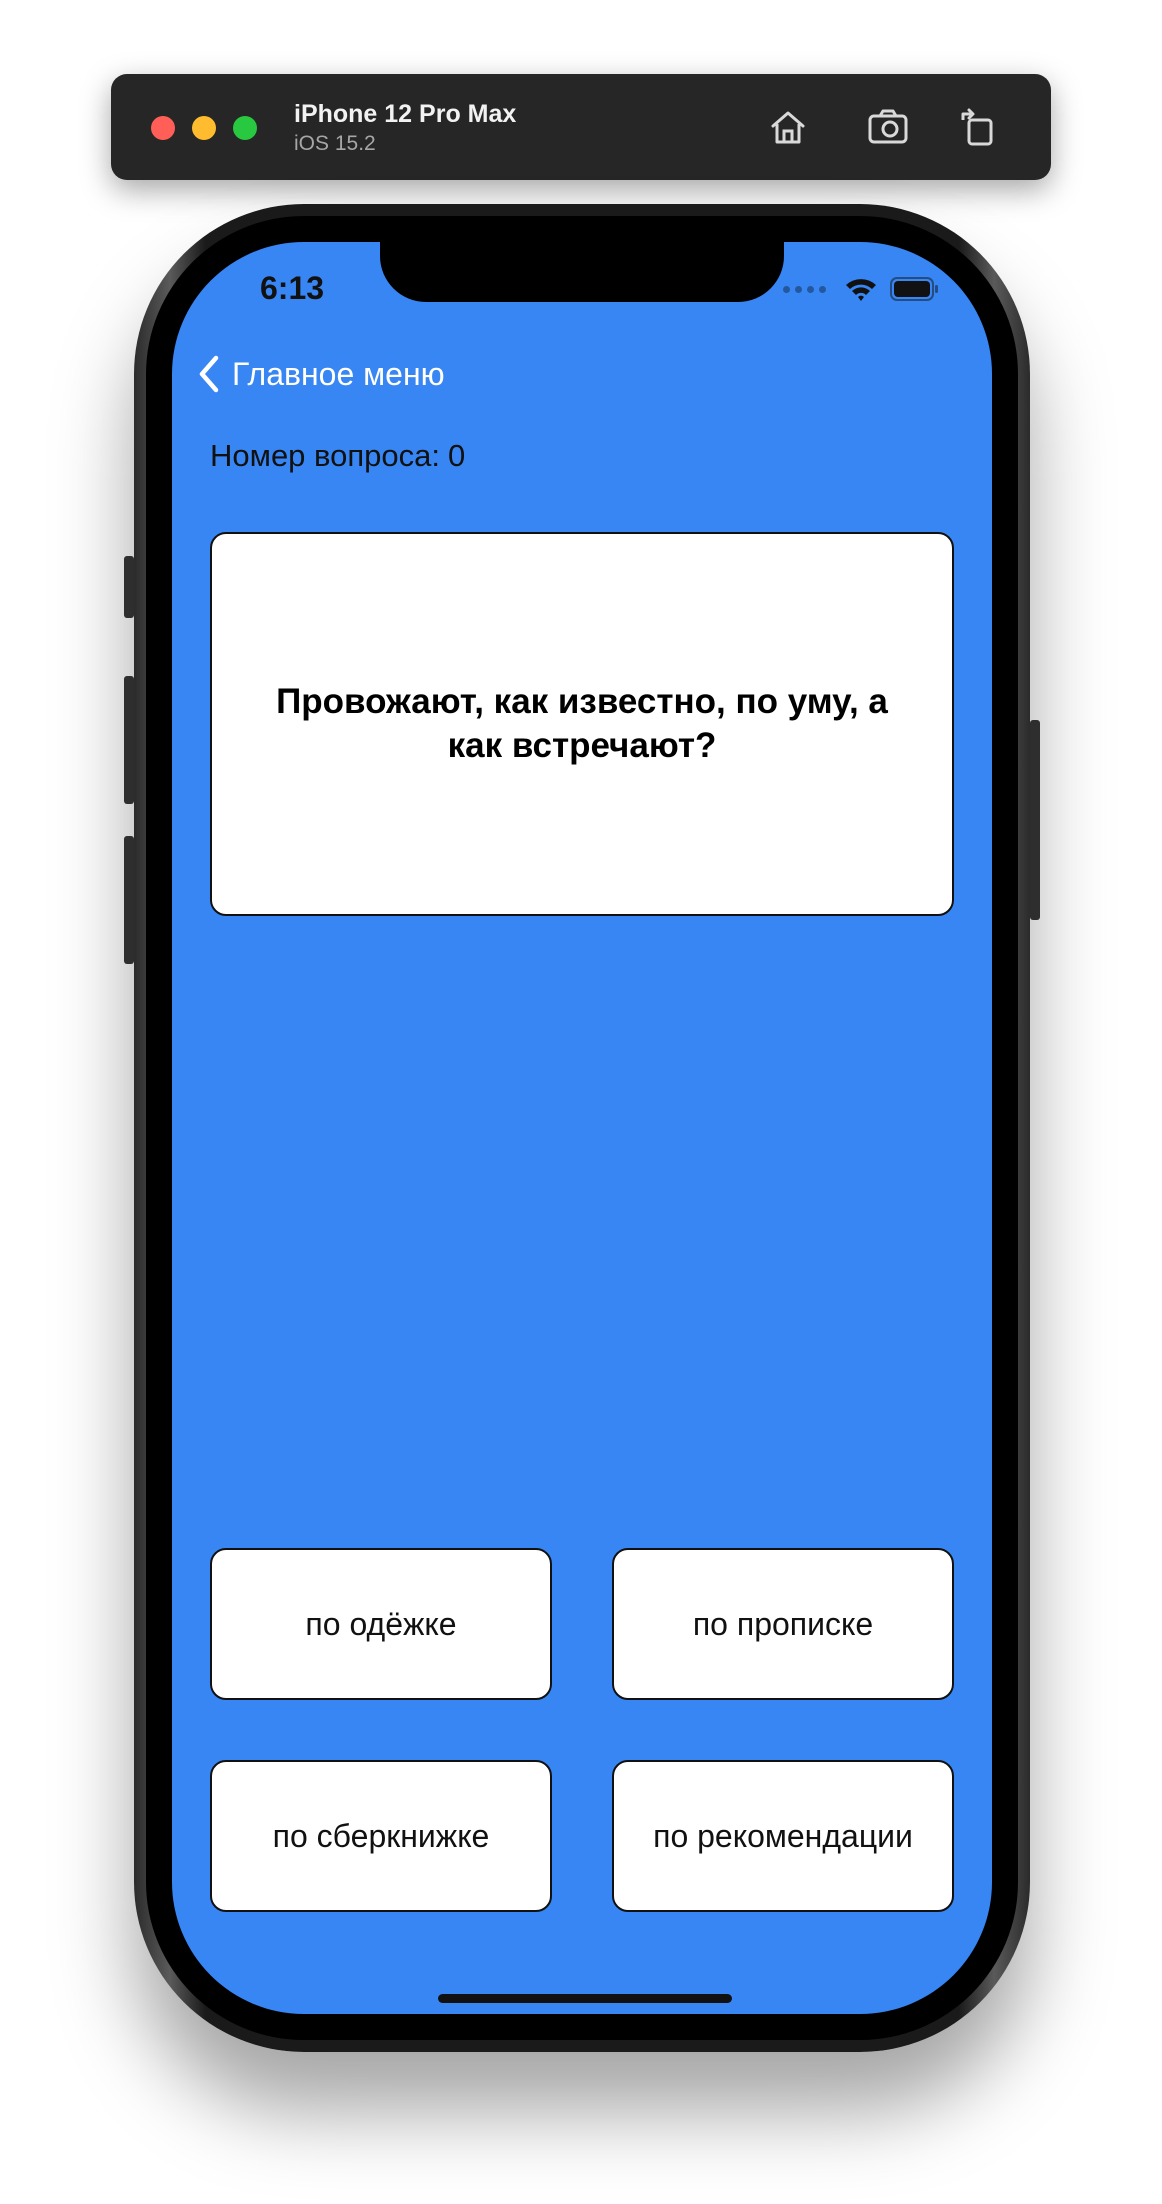 The image size is (1162, 2204). I want to click on question-number: Номер вопроса: 0, so click(337, 456).